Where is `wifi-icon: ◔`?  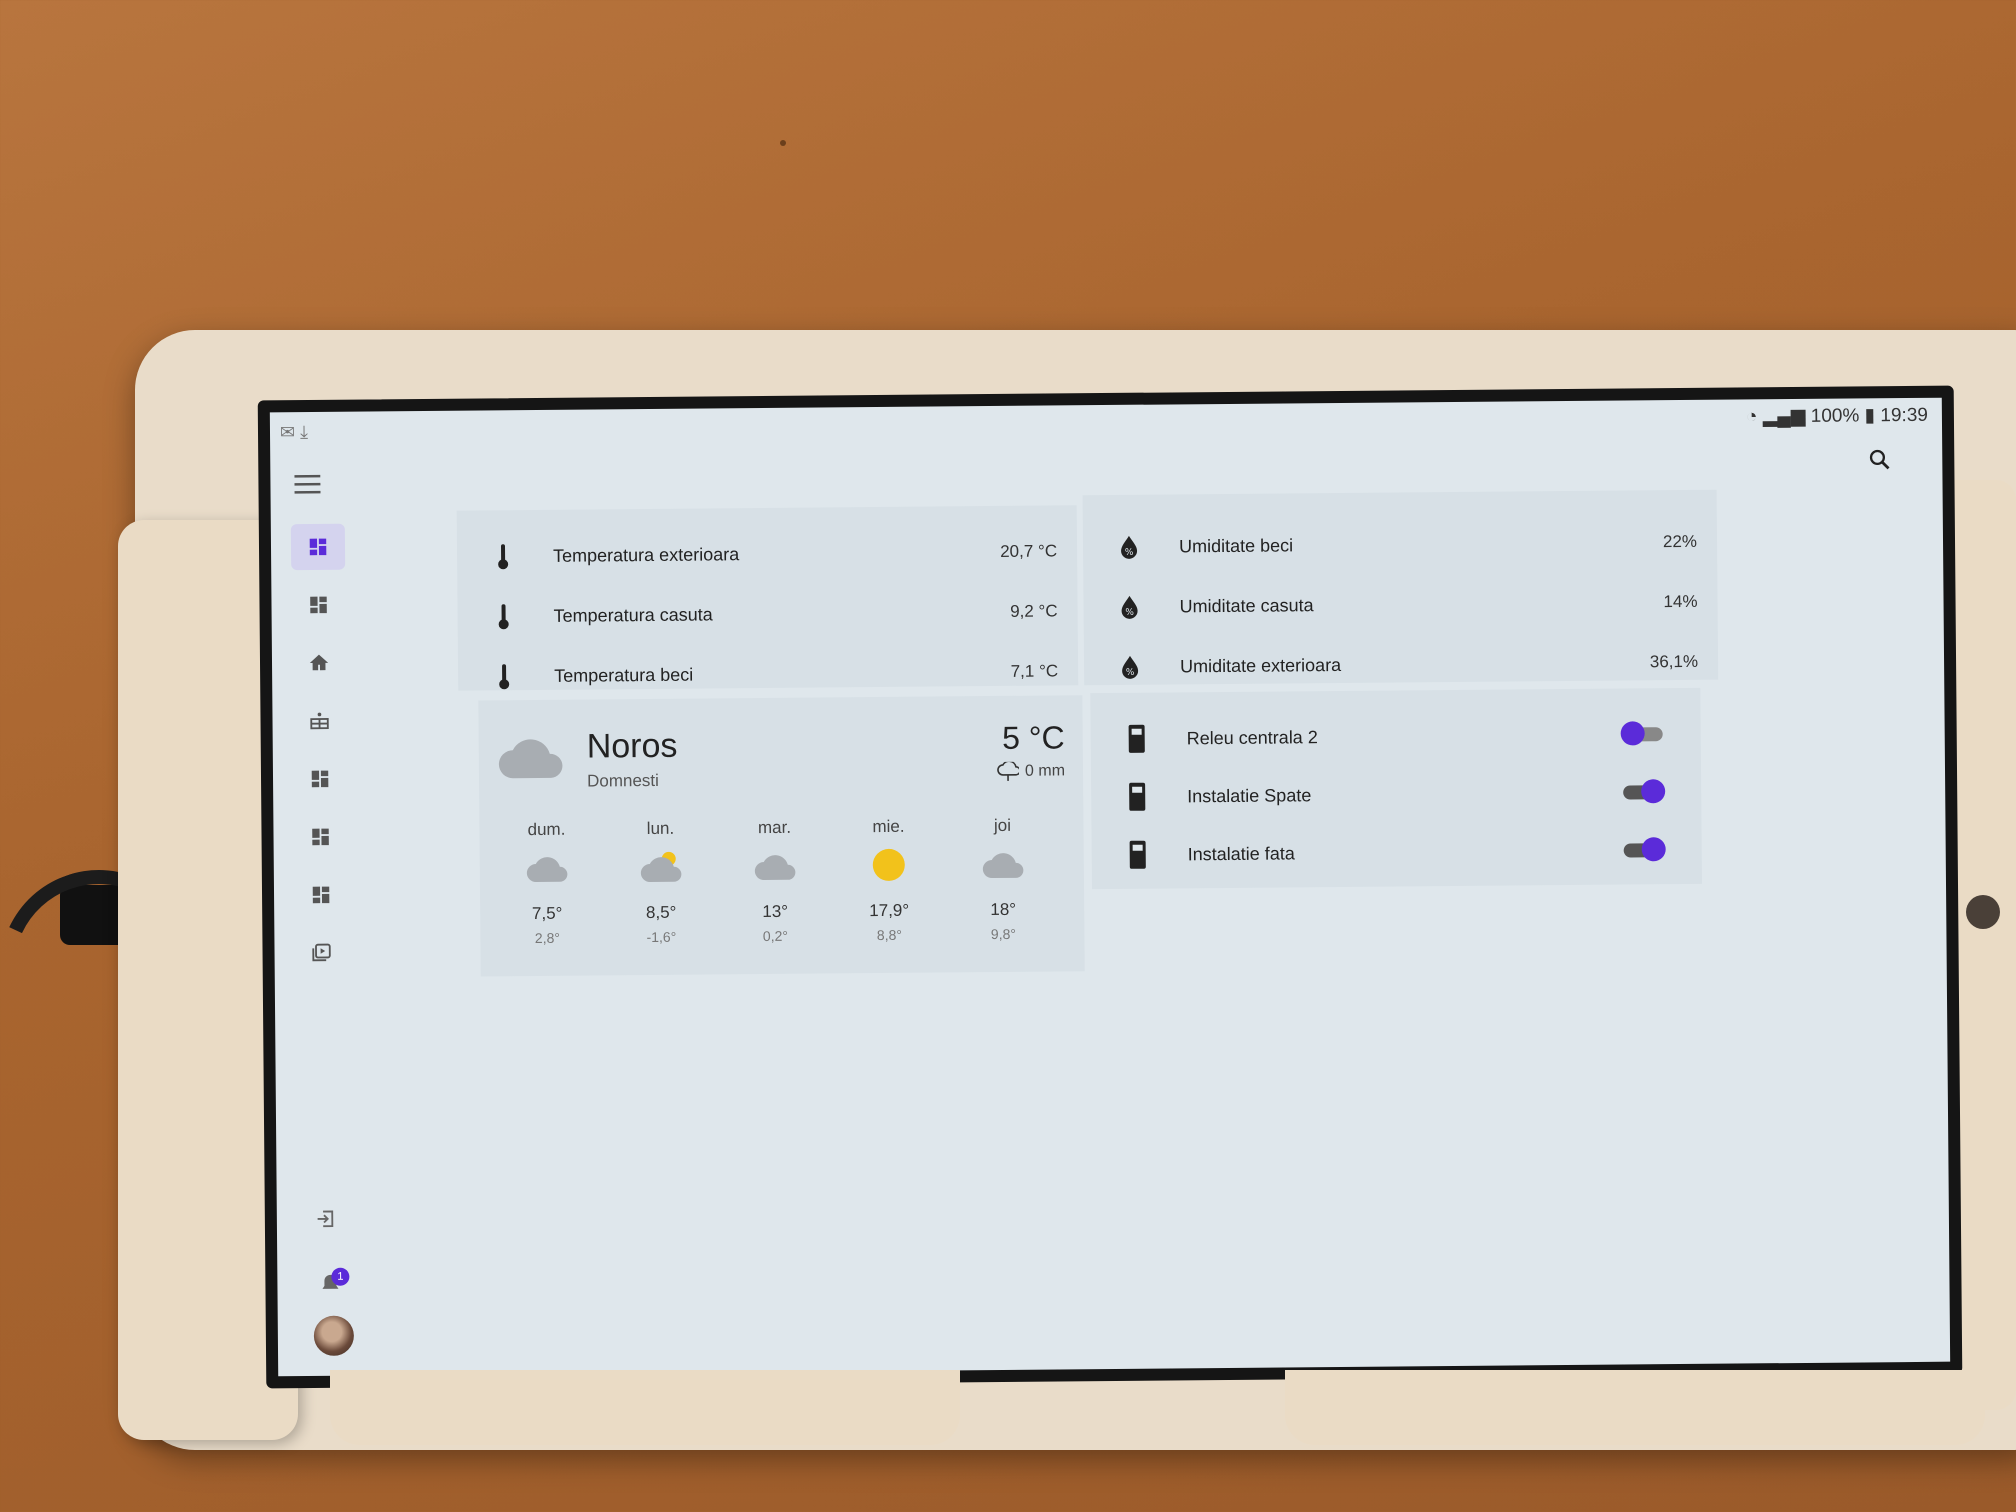
wifi-icon: ◔ is located at coordinates (1751, 417).